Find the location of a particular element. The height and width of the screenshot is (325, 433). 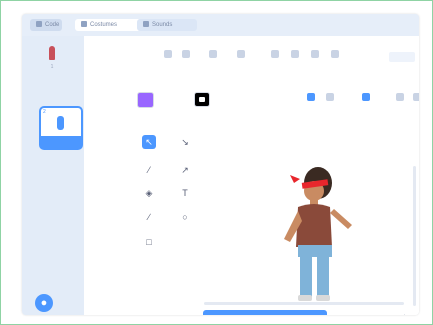

forward-button is located at coordinates (275, 58).